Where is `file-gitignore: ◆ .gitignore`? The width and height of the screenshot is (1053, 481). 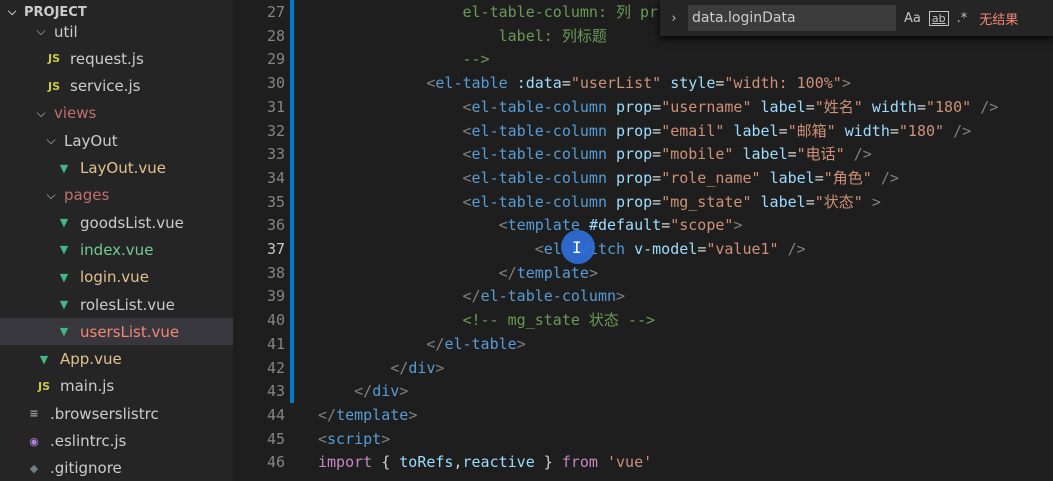 file-gitignore: ◆ .gitignore is located at coordinates (116, 468).